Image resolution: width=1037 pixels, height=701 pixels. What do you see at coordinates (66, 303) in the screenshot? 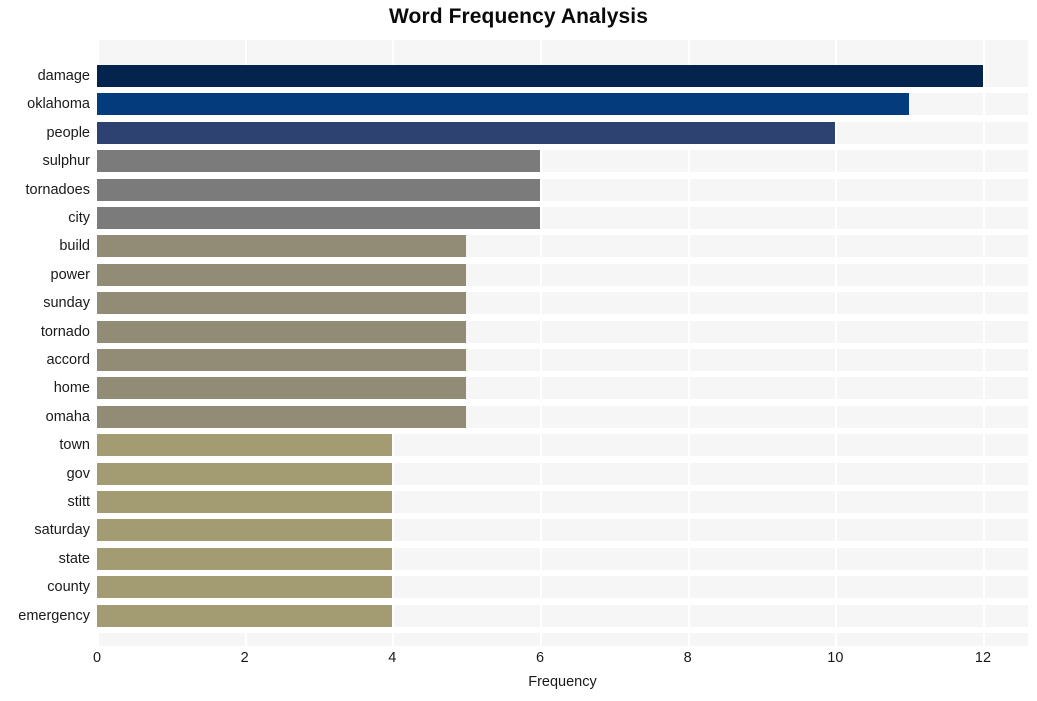
I see `y-tick-label-sunday: sunday` at bounding box center [66, 303].